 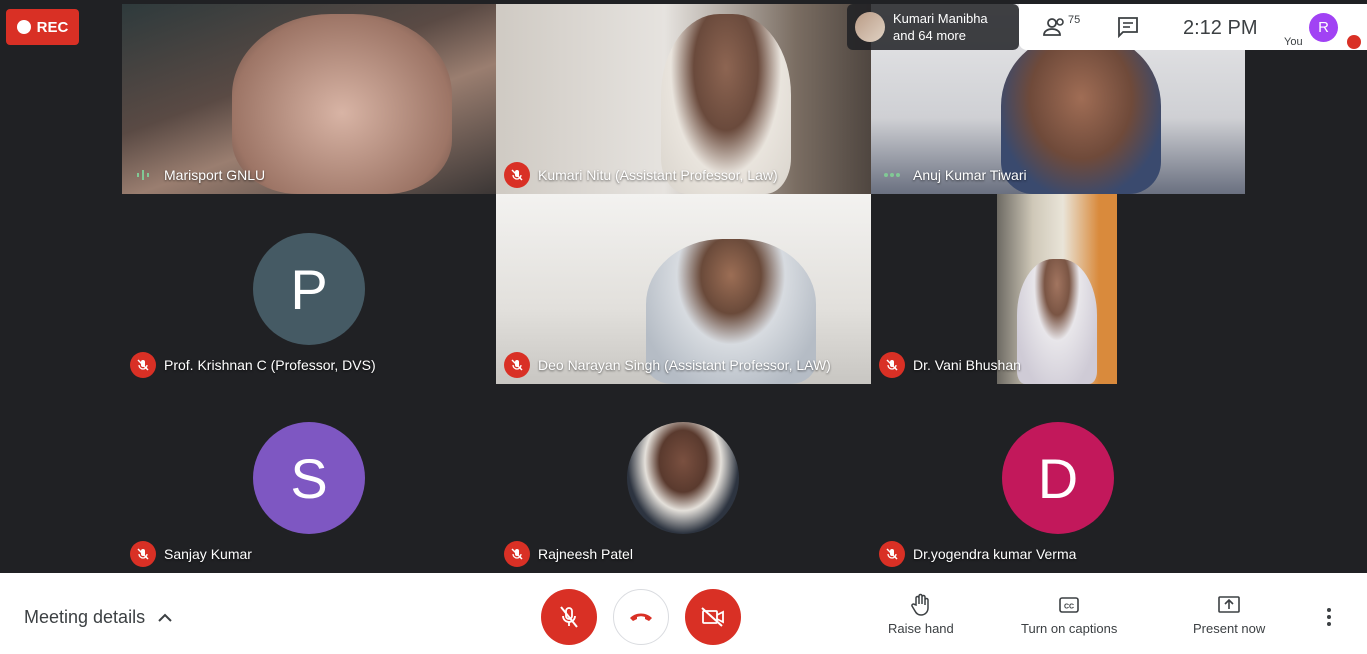 I want to click on hang-up-icon, so click(x=641, y=617).